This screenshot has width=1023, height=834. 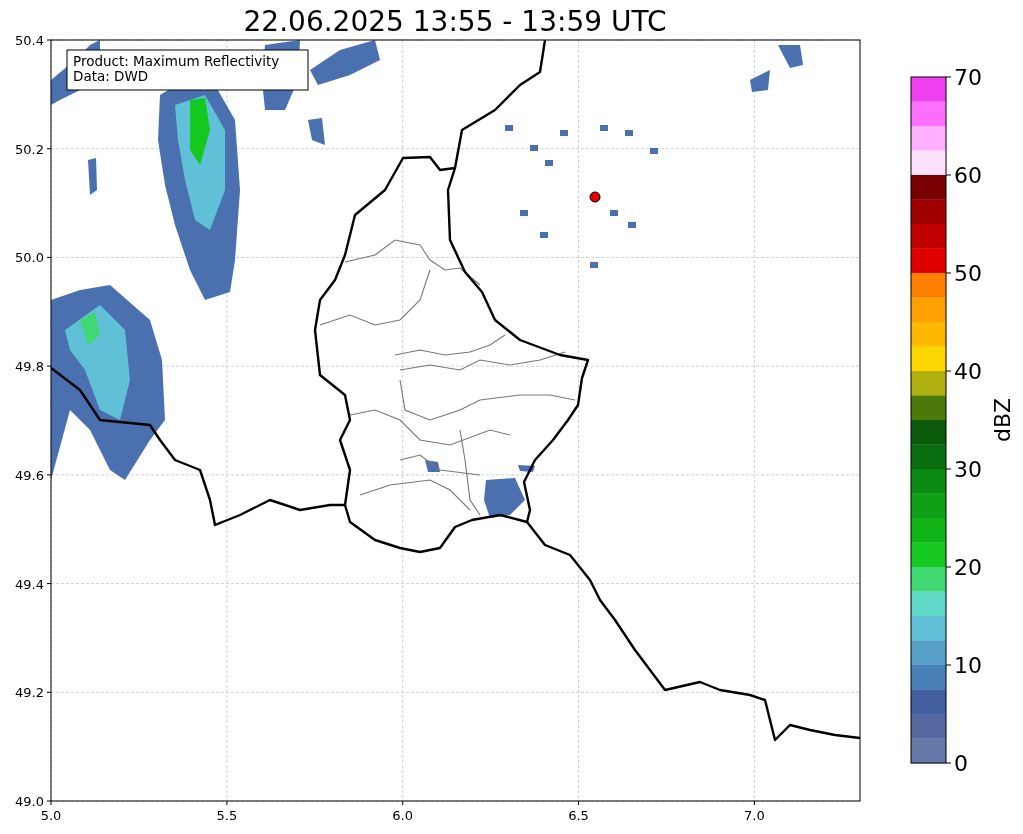 I want to click on x-axis-tick-label: 5.5, so click(x=227, y=815).